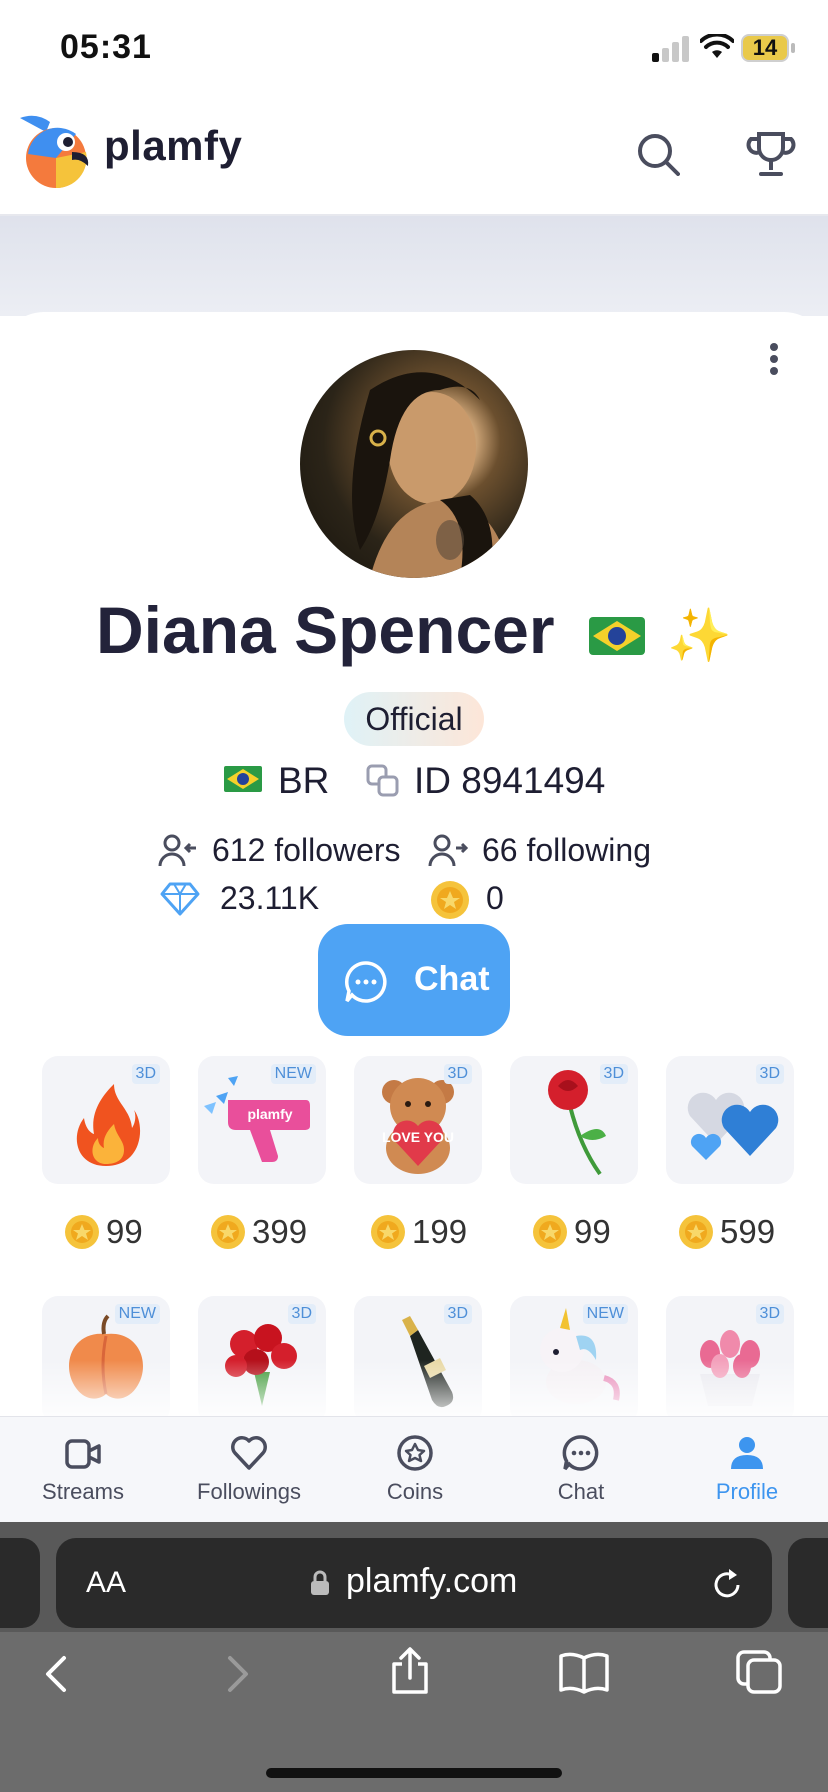 The width and height of the screenshot is (828, 1792). What do you see at coordinates (574, 1120) in the screenshot?
I see `gift-tile-rose: 3D` at bounding box center [574, 1120].